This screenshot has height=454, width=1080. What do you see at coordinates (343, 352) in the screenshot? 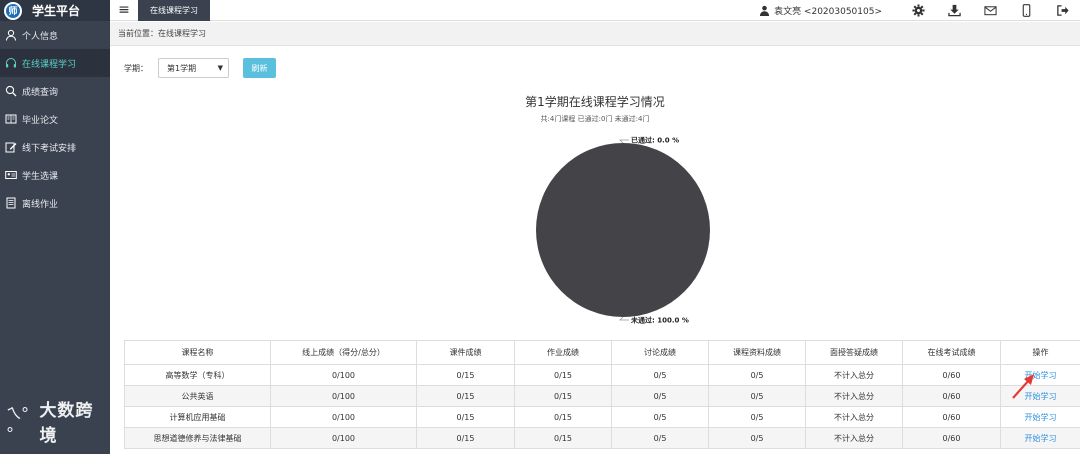
I see `column-header: 线上成绩（得分/总分）` at bounding box center [343, 352].